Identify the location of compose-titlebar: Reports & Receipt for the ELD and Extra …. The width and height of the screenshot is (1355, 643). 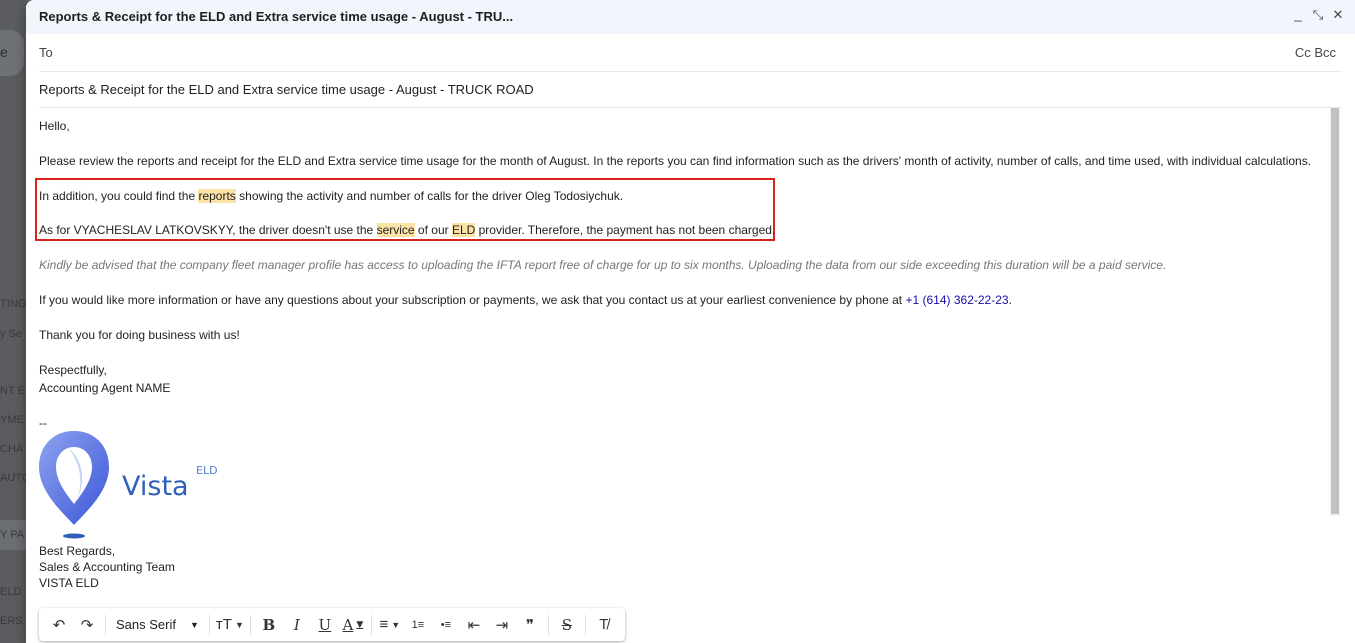
(690, 17).